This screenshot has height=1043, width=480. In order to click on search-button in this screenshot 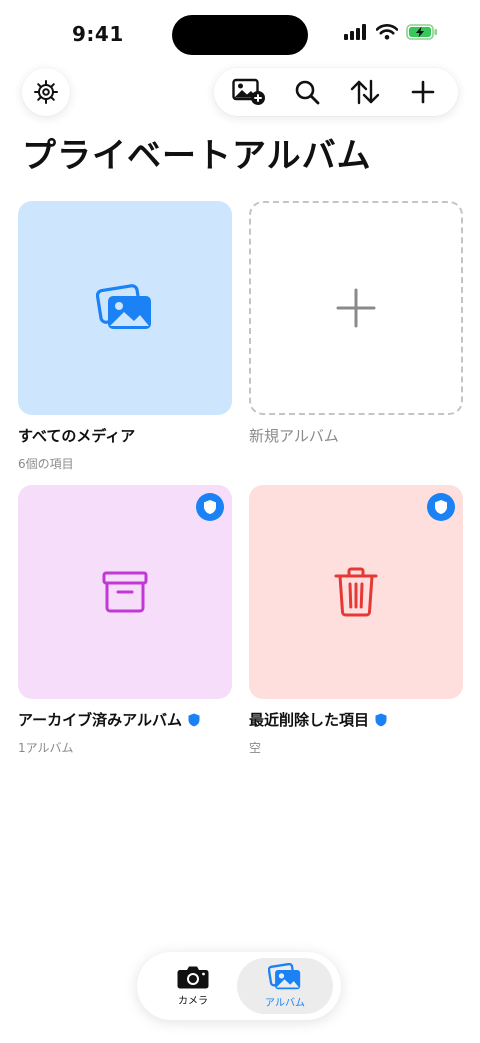, I will do `click(307, 92)`.